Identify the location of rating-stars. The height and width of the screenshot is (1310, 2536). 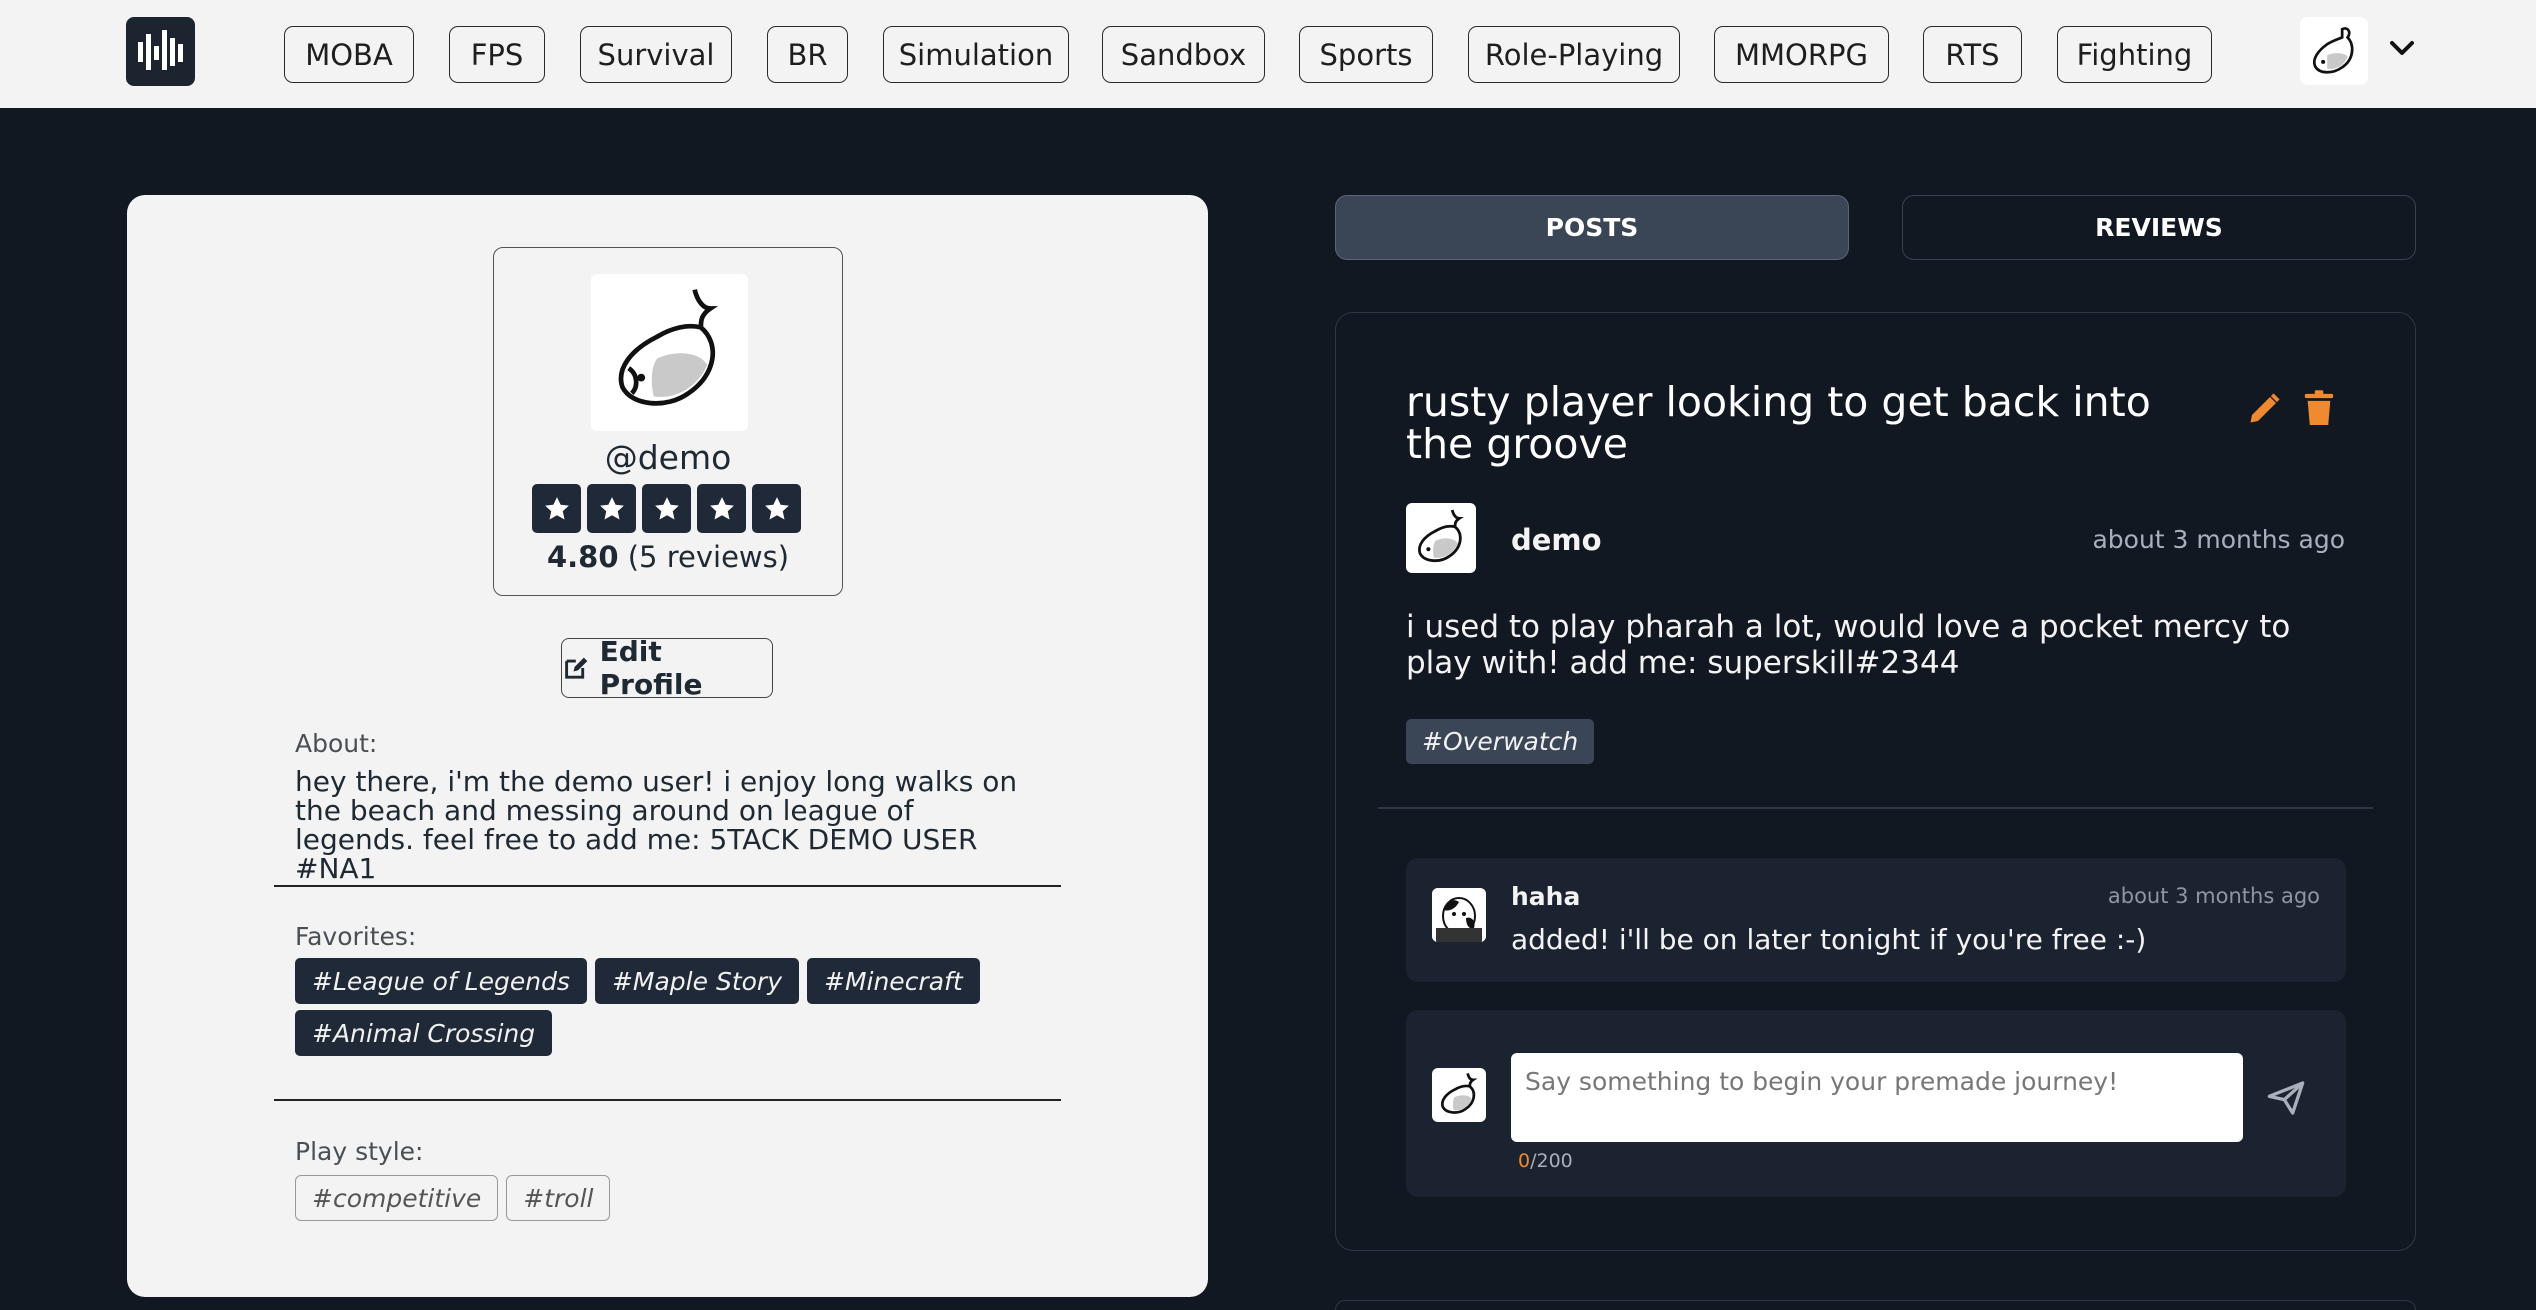
(666, 508).